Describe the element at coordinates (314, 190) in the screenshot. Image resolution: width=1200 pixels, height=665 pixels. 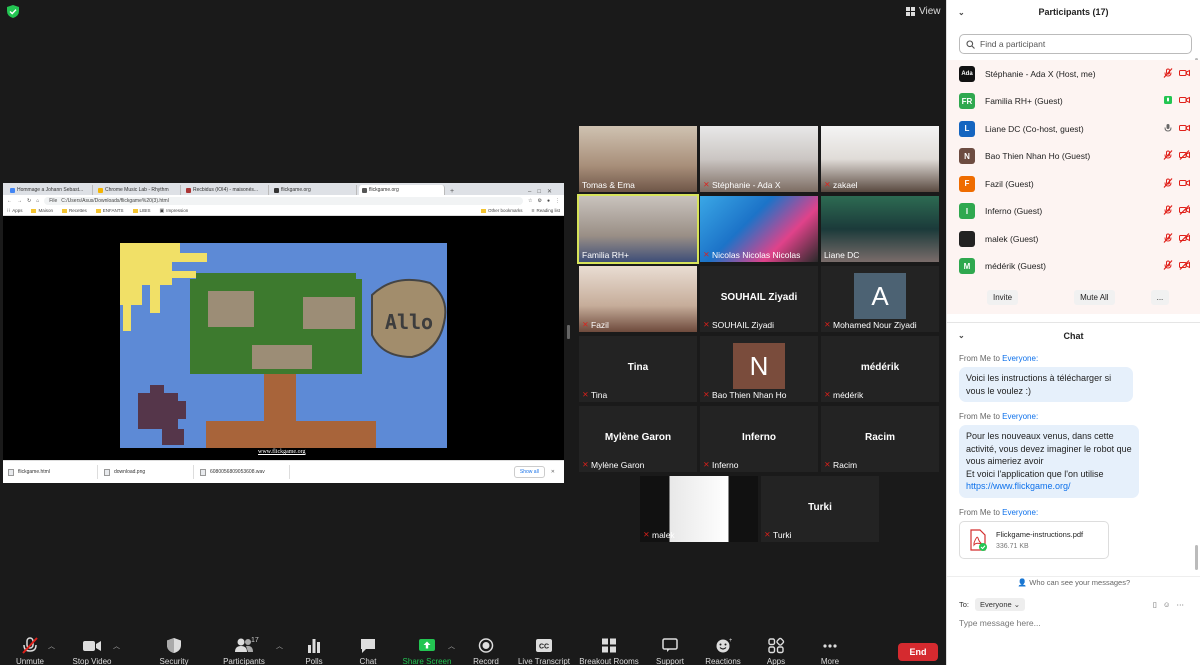
I see `browser-tab: flickgame.org` at that location.